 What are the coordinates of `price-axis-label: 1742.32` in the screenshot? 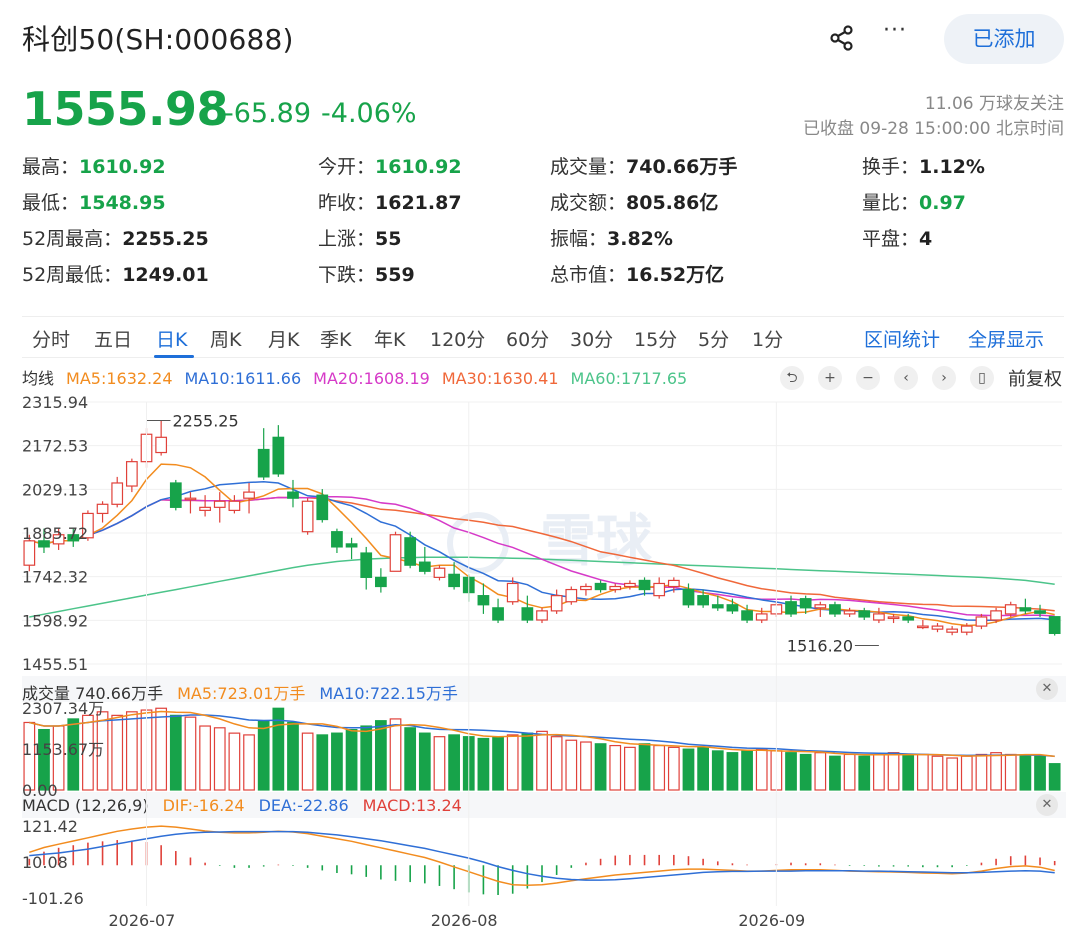 It's located at (55, 577).